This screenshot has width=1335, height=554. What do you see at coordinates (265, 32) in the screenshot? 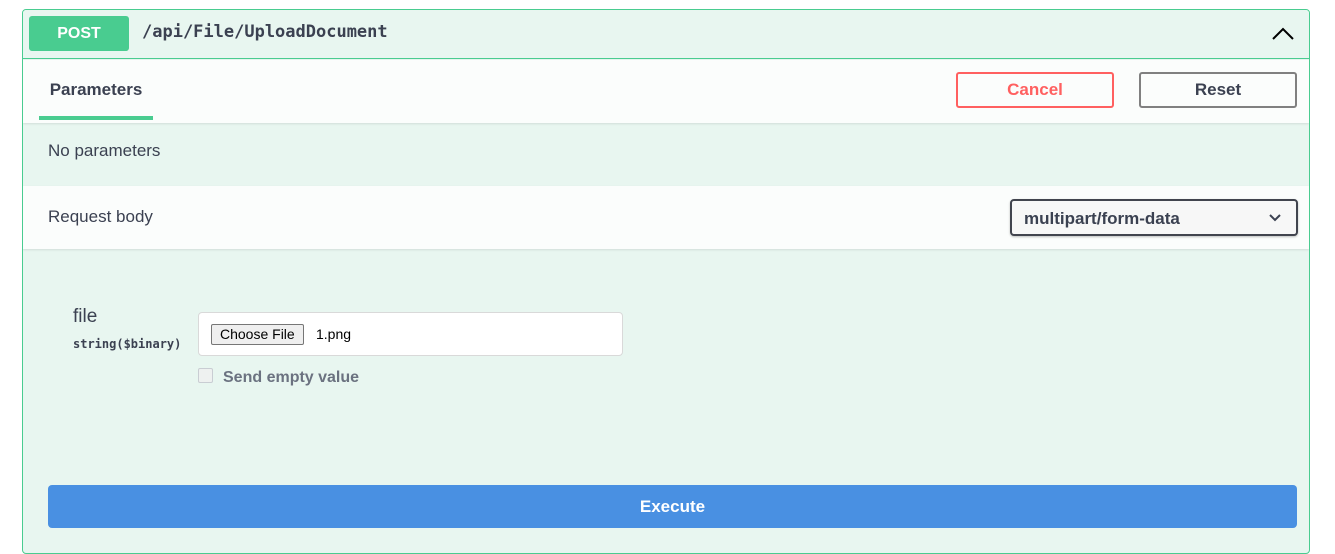
I see `endpoint-path: /api/File/UploadDocument` at bounding box center [265, 32].